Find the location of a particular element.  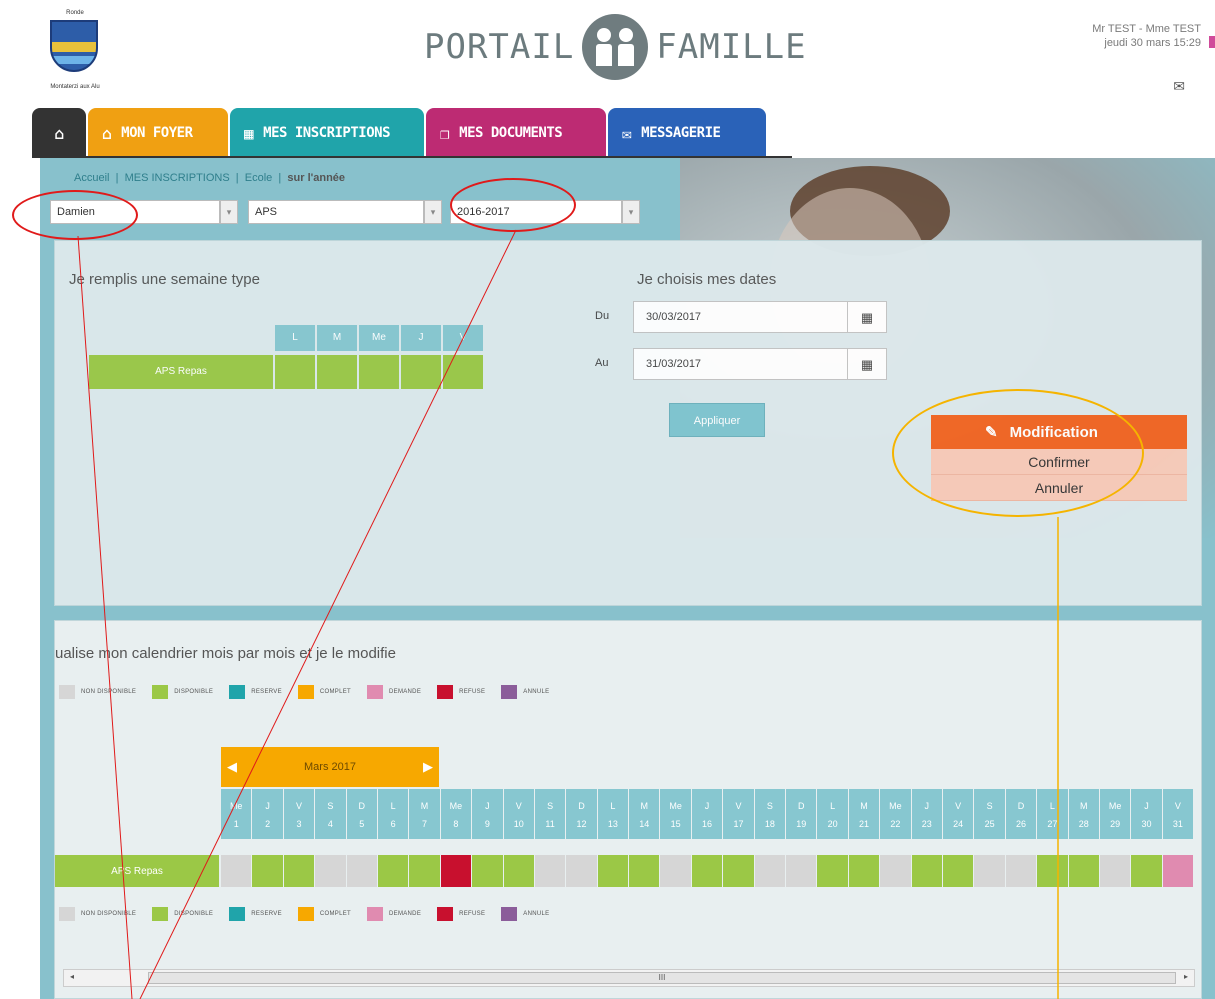

day-number: 20 is located at coordinates (832, 824).